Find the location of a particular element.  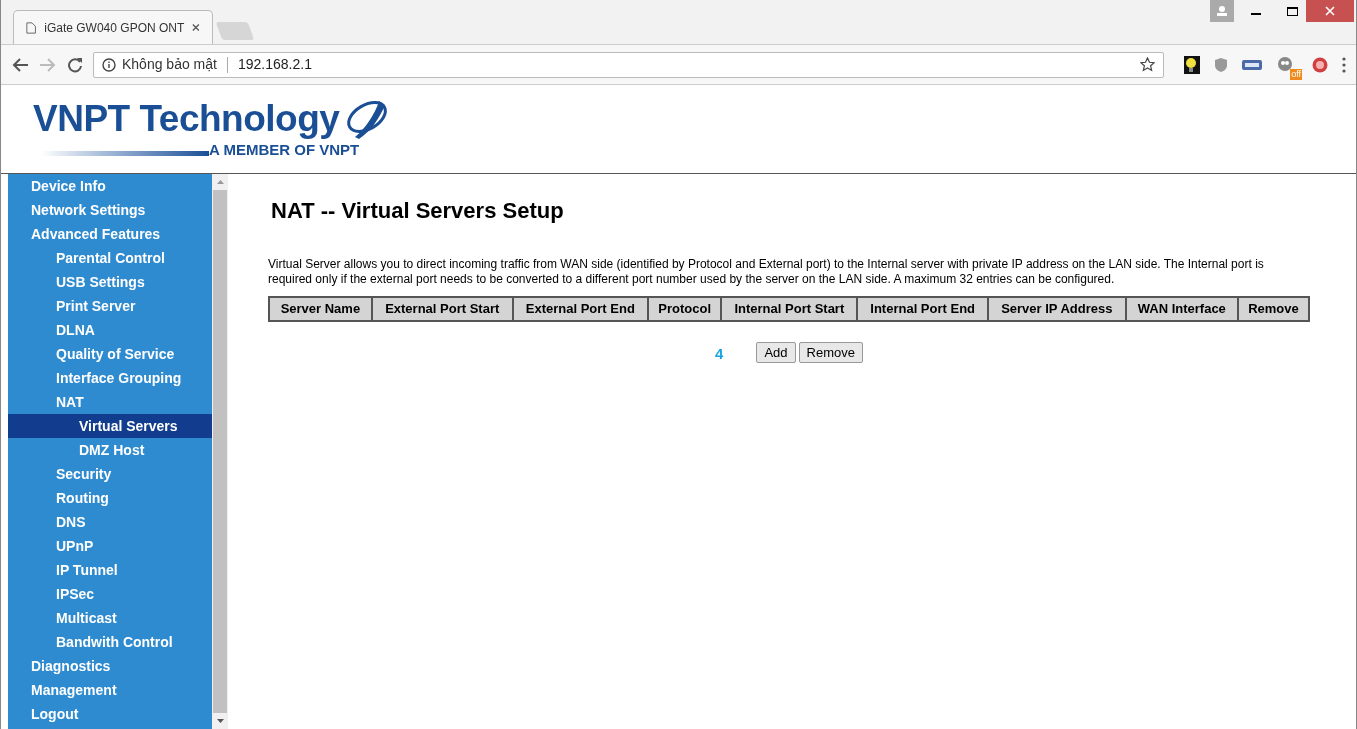

browser-tab: iGate GW040 GPON ONT is located at coordinates (113, 27).